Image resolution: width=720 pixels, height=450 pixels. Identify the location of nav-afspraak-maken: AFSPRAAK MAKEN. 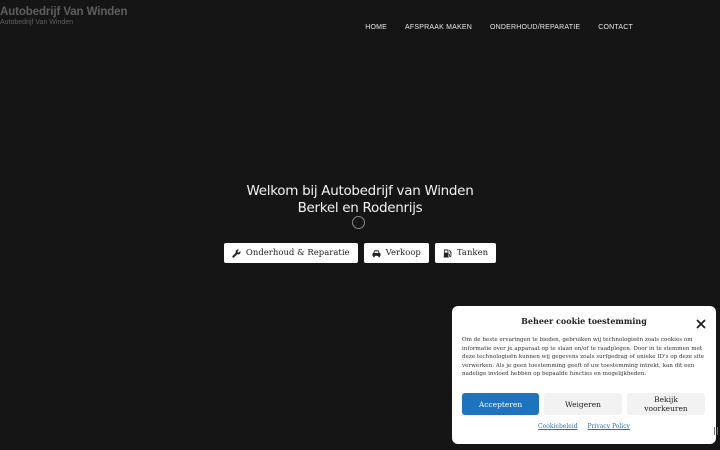
(438, 27).